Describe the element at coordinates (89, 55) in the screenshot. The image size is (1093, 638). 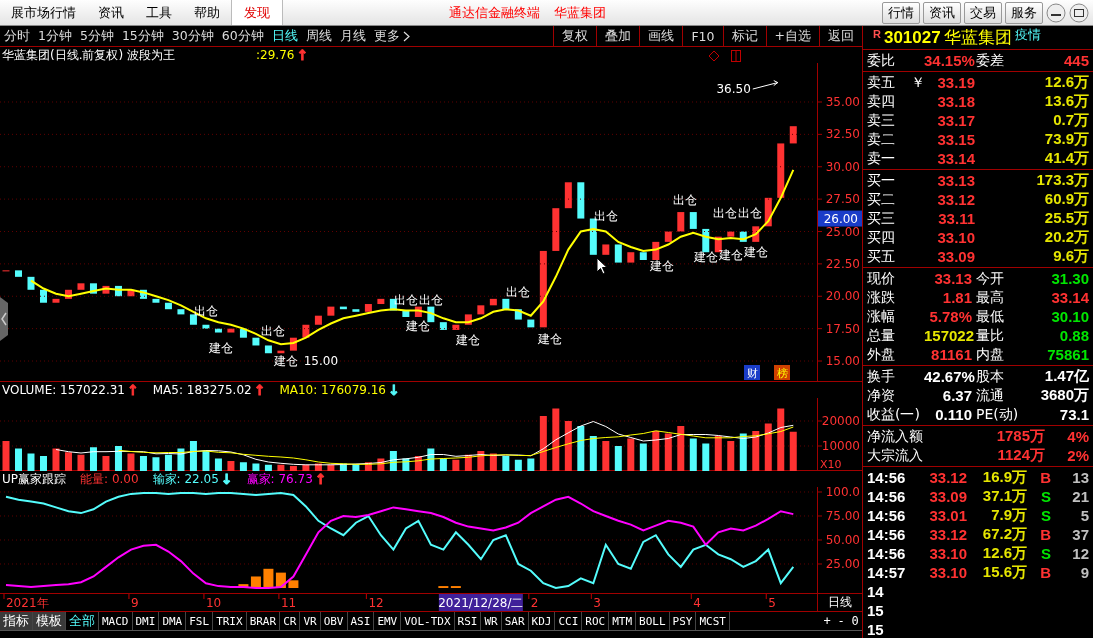
I see `chart-title: 华蓝集团(日线.前复权) 波段为王` at that location.